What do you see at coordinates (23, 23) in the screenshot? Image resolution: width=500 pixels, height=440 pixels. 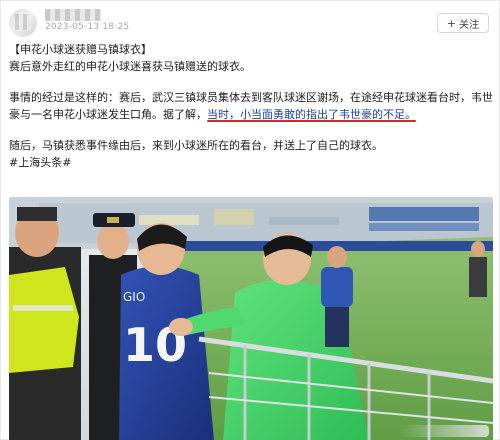 I see `avatar` at bounding box center [23, 23].